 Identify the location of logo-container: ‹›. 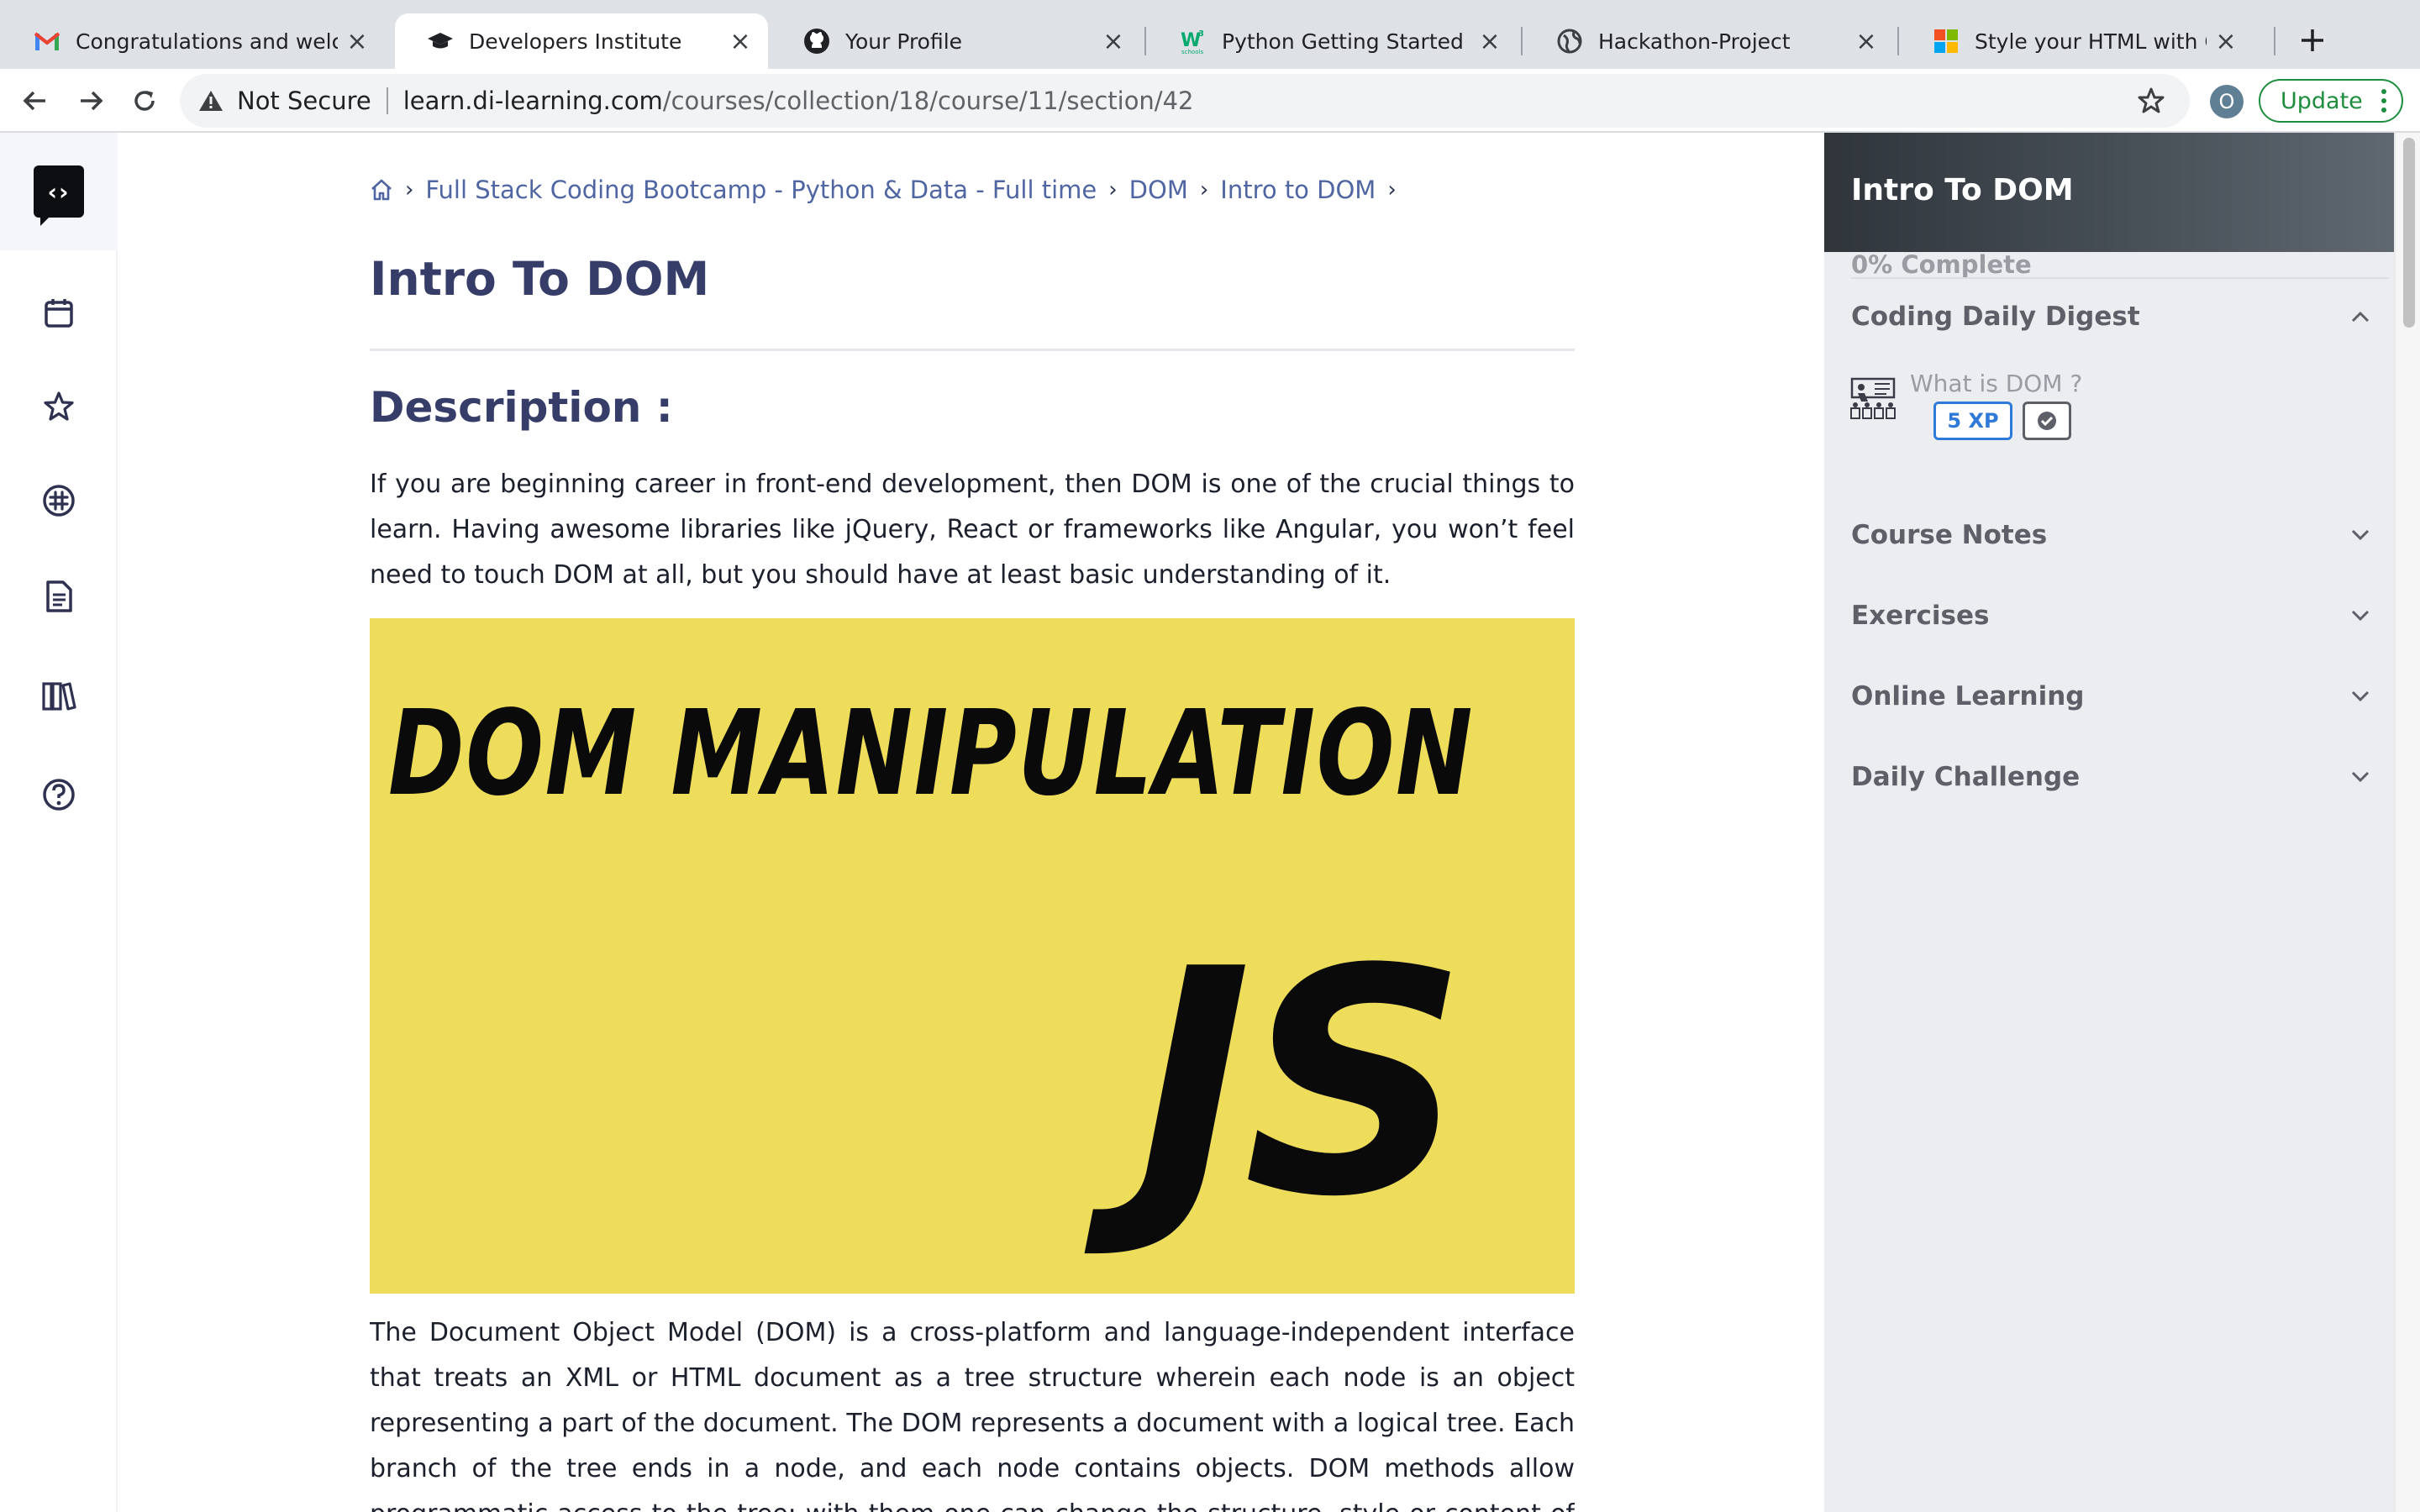
(59, 191).